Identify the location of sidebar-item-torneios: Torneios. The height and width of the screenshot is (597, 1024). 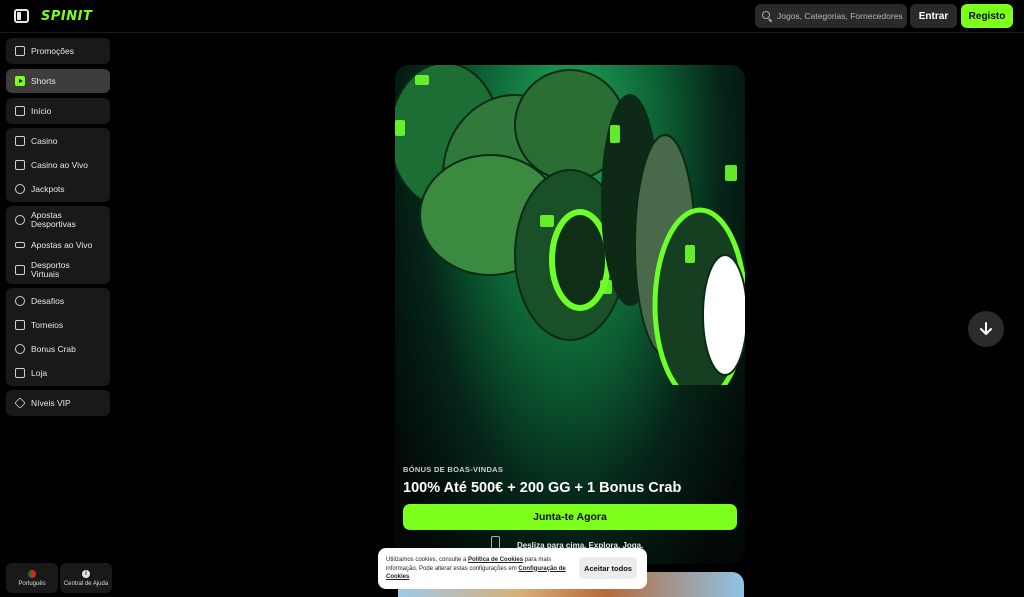
(58, 325).